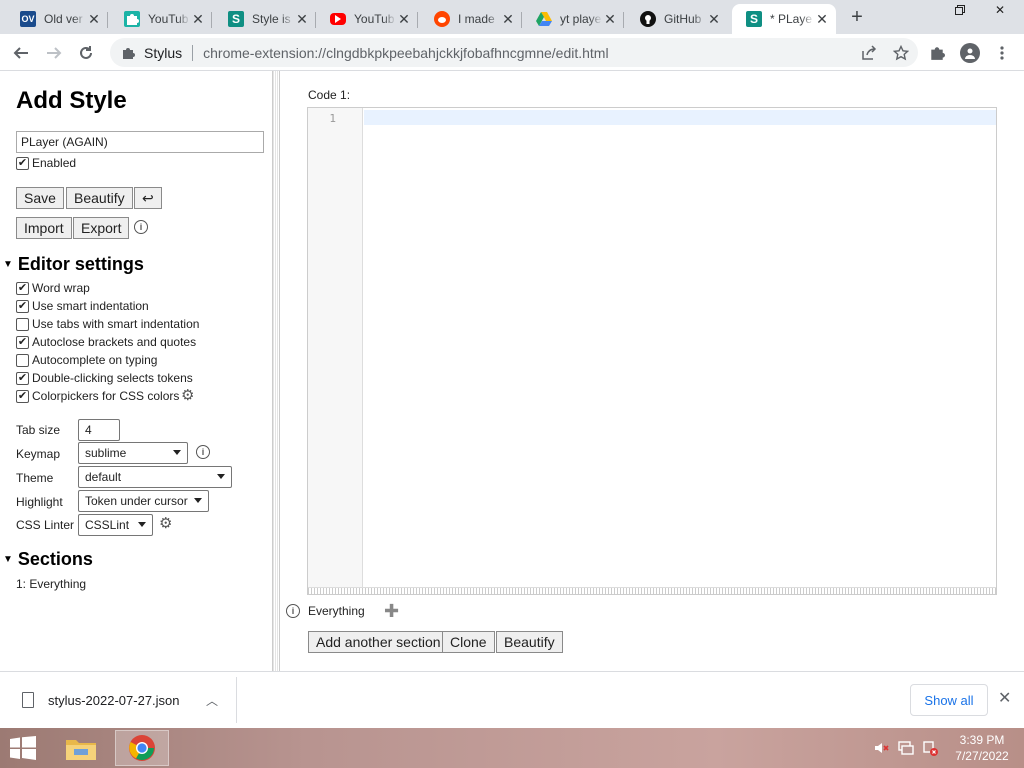 The height and width of the screenshot is (768, 1024). Describe the element at coordinates (161, 19) in the screenshot. I see `tab-youtube-1: YouTub ✕` at that location.